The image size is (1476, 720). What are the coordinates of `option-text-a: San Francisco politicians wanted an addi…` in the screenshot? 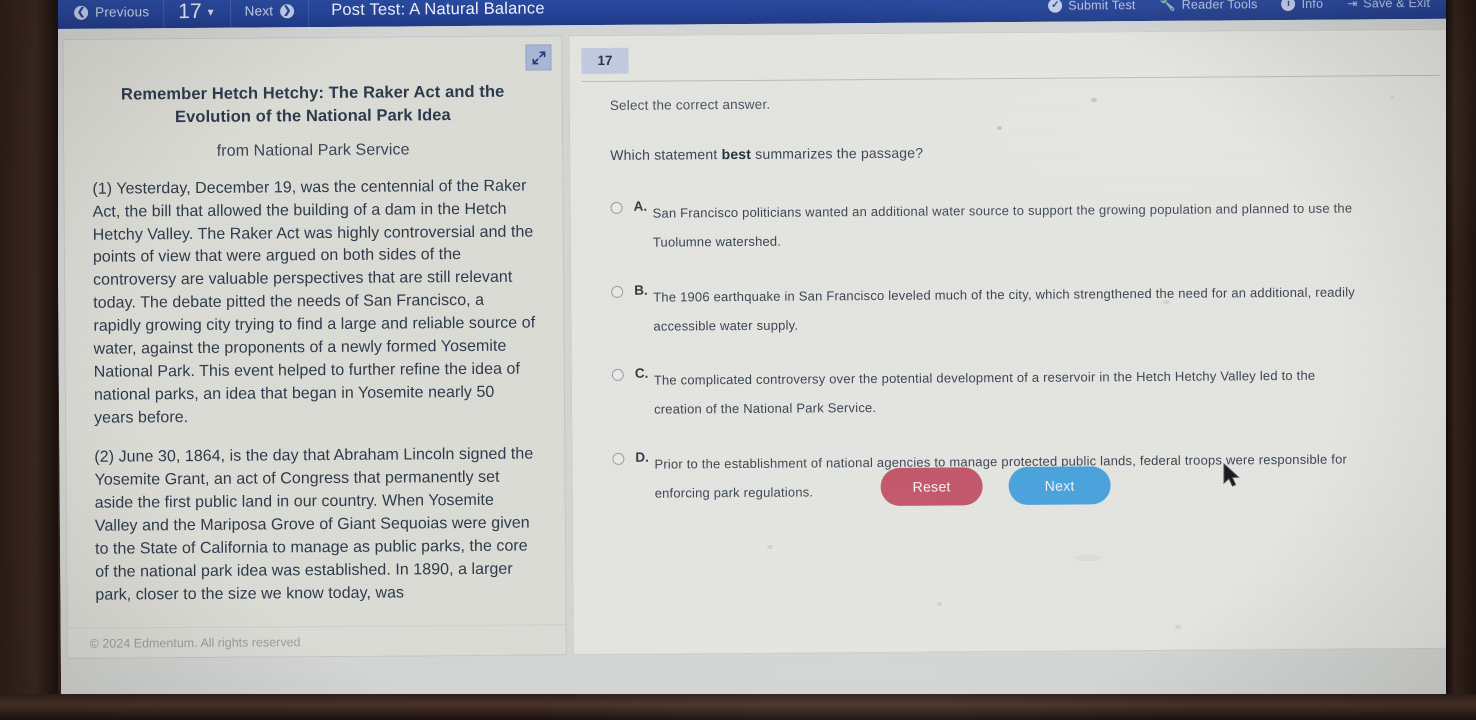 It's located at (1002, 225).